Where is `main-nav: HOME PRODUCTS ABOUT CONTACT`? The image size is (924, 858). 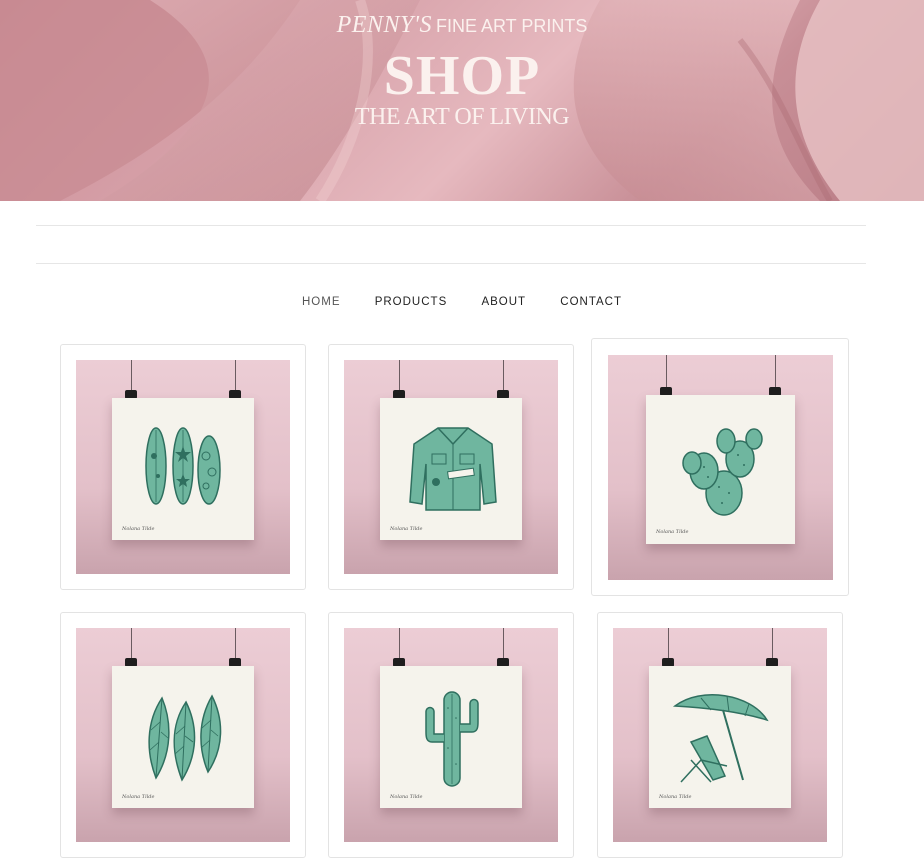
main-nav: HOME PRODUCTS ABOUT CONTACT is located at coordinates (462, 302).